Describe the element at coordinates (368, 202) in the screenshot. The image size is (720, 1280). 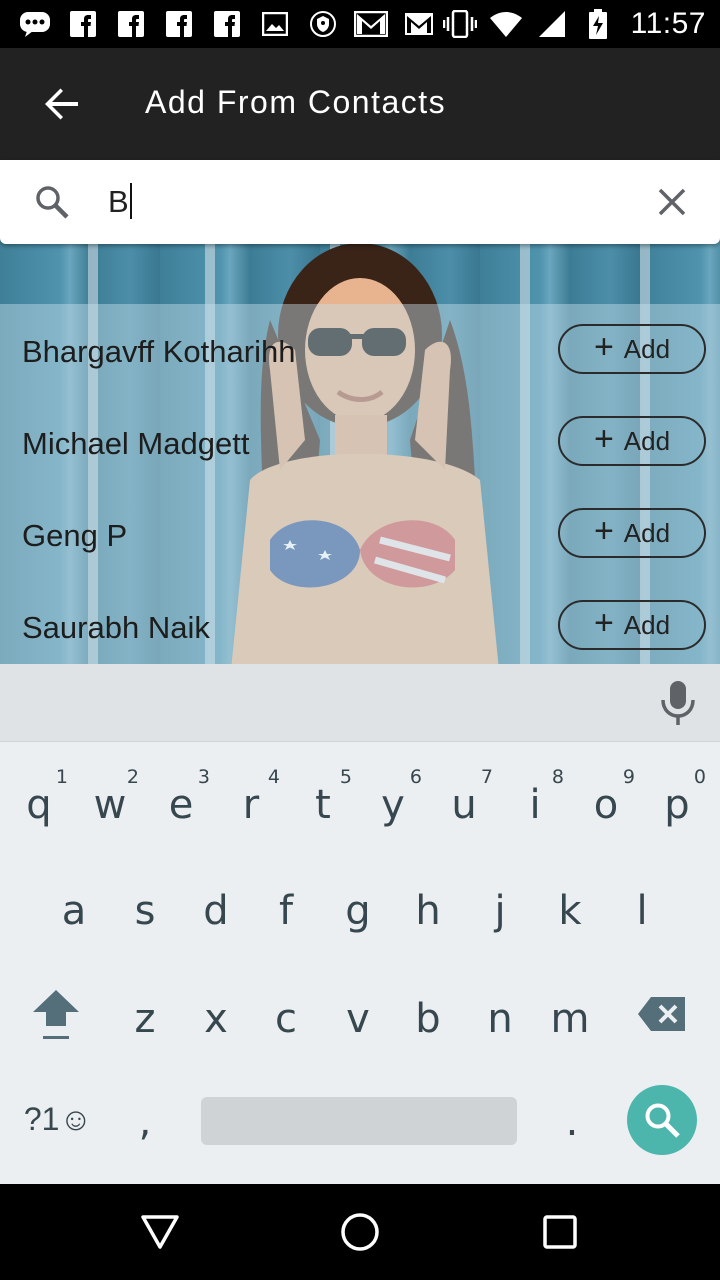
I see `search-input` at that location.